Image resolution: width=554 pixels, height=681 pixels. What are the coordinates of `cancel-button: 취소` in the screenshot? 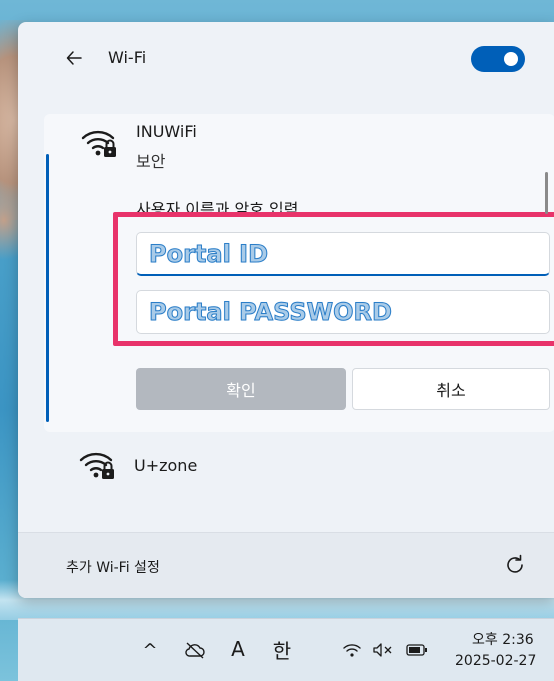 It's located at (451, 389).